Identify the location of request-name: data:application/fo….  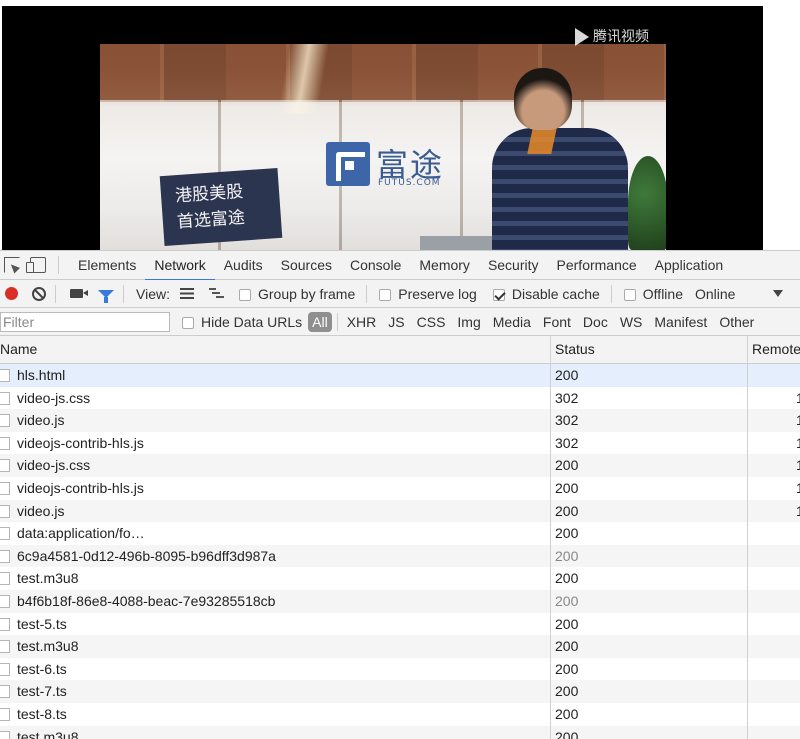
(81, 533).